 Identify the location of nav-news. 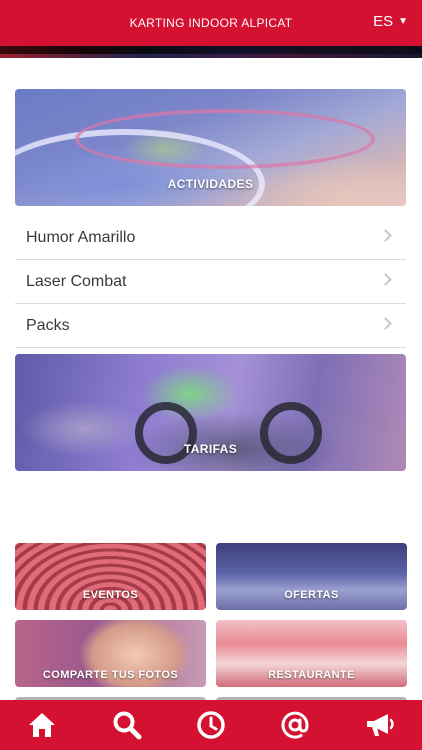
(380, 725).